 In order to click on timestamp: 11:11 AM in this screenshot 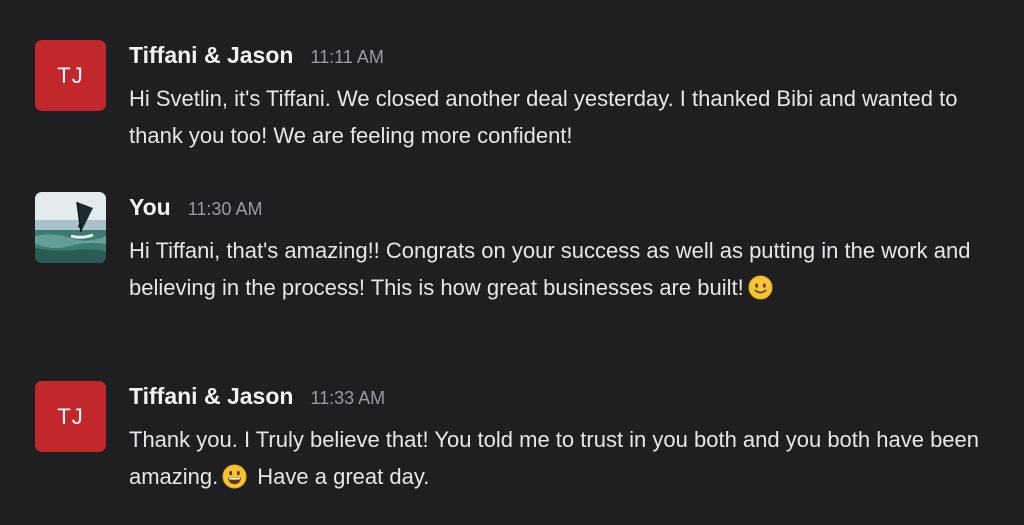, I will do `click(346, 57)`.